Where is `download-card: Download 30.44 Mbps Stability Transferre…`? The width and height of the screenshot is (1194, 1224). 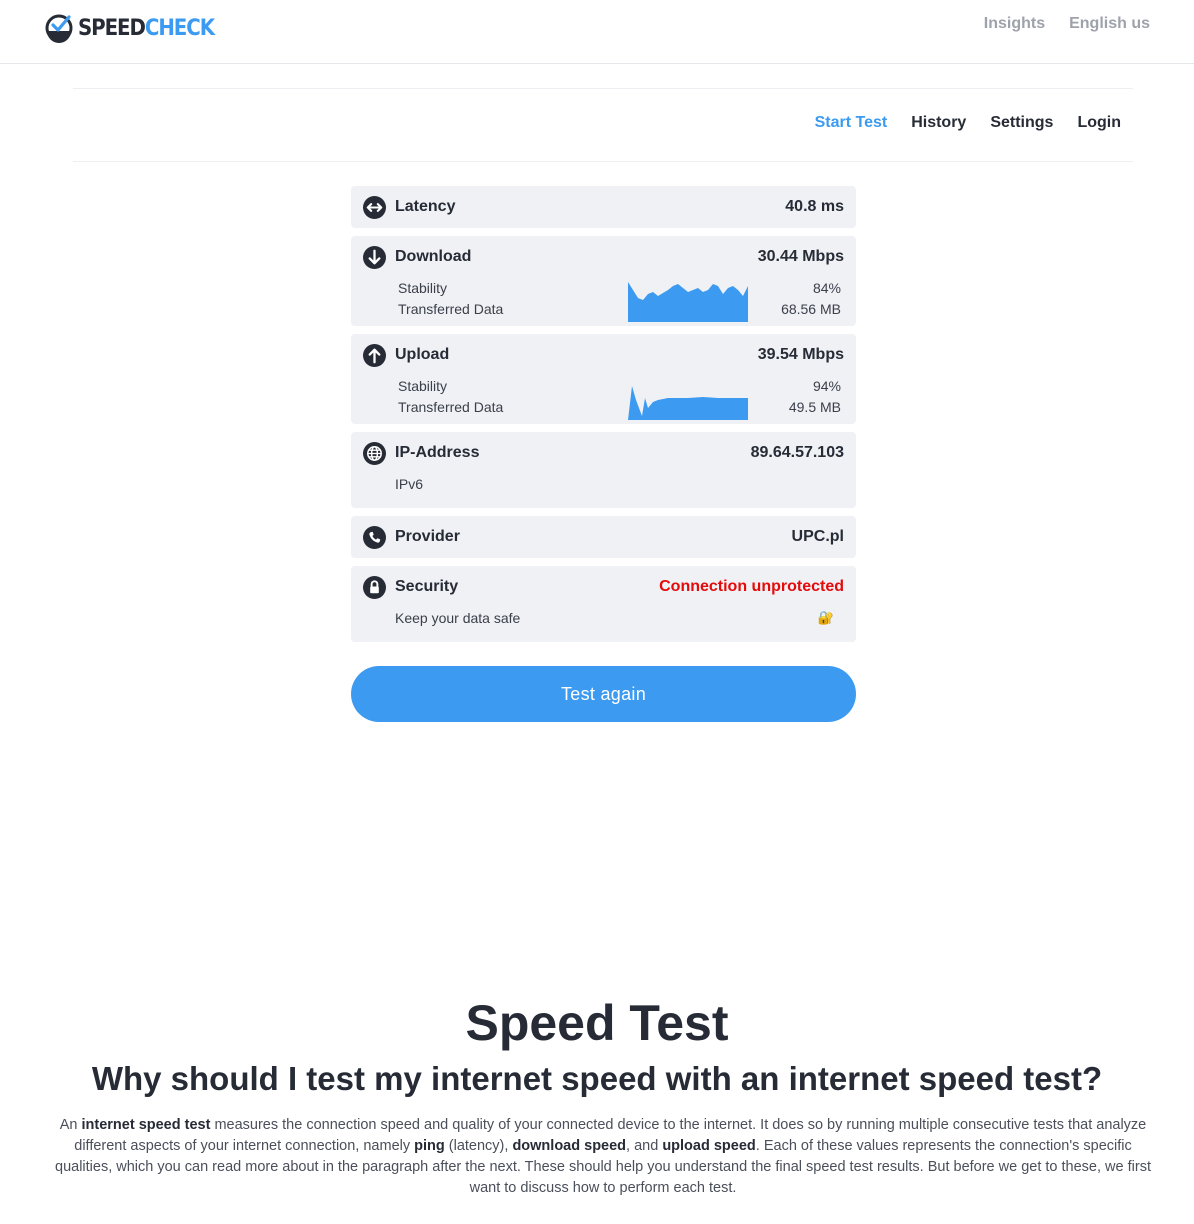 download-card: Download 30.44 Mbps Stability Transferre… is located at coordinates (603, 281).